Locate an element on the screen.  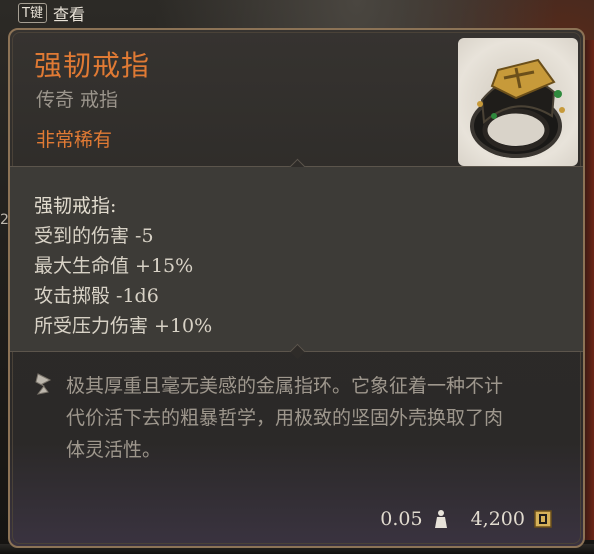
item-name: 强韧戒指 is located at coordinates (92, 65).